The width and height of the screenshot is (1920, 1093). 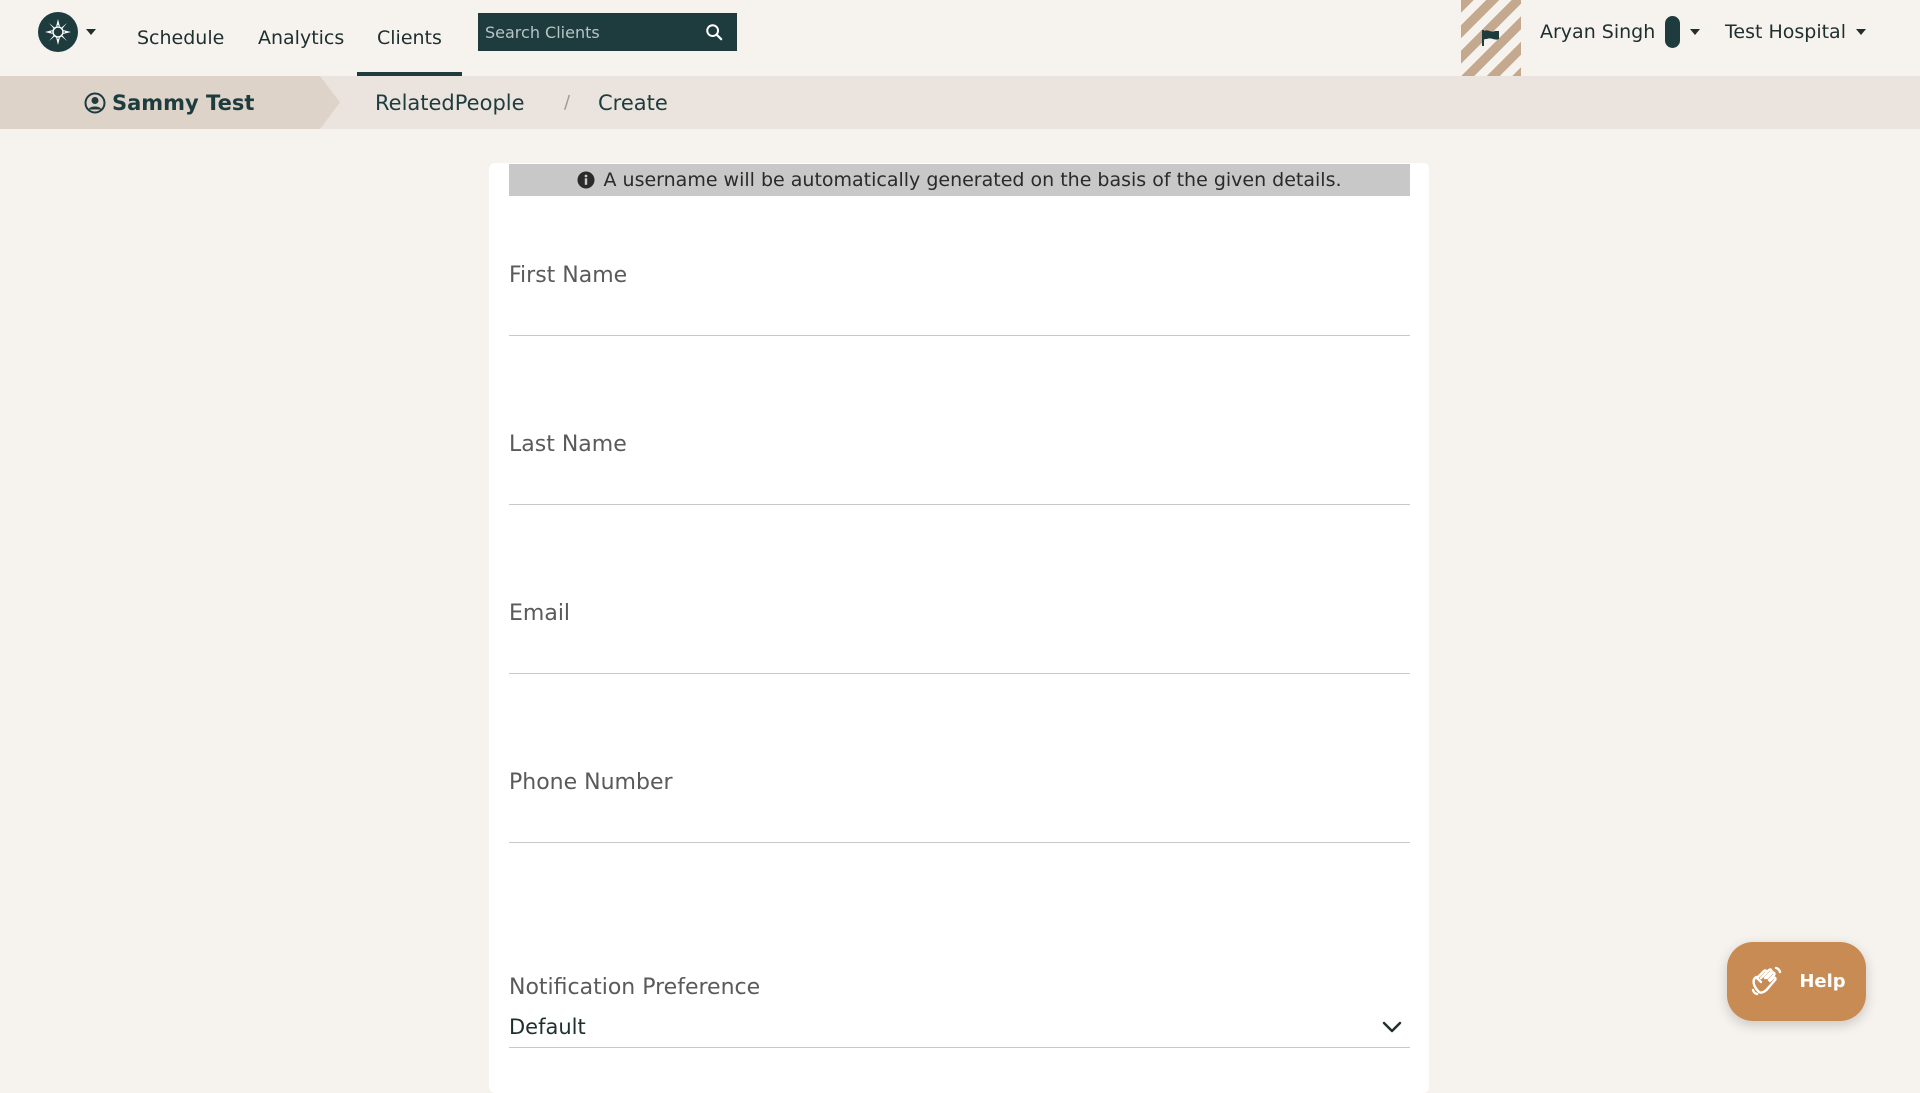 I want to click on notification-preference-field: Notification Preference Default, so click(x=959, y=1011).